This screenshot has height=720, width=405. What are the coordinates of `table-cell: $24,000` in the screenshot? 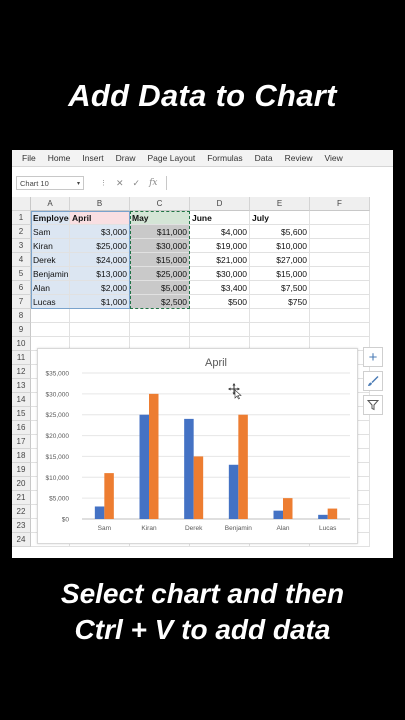 It's located at (100, 260).